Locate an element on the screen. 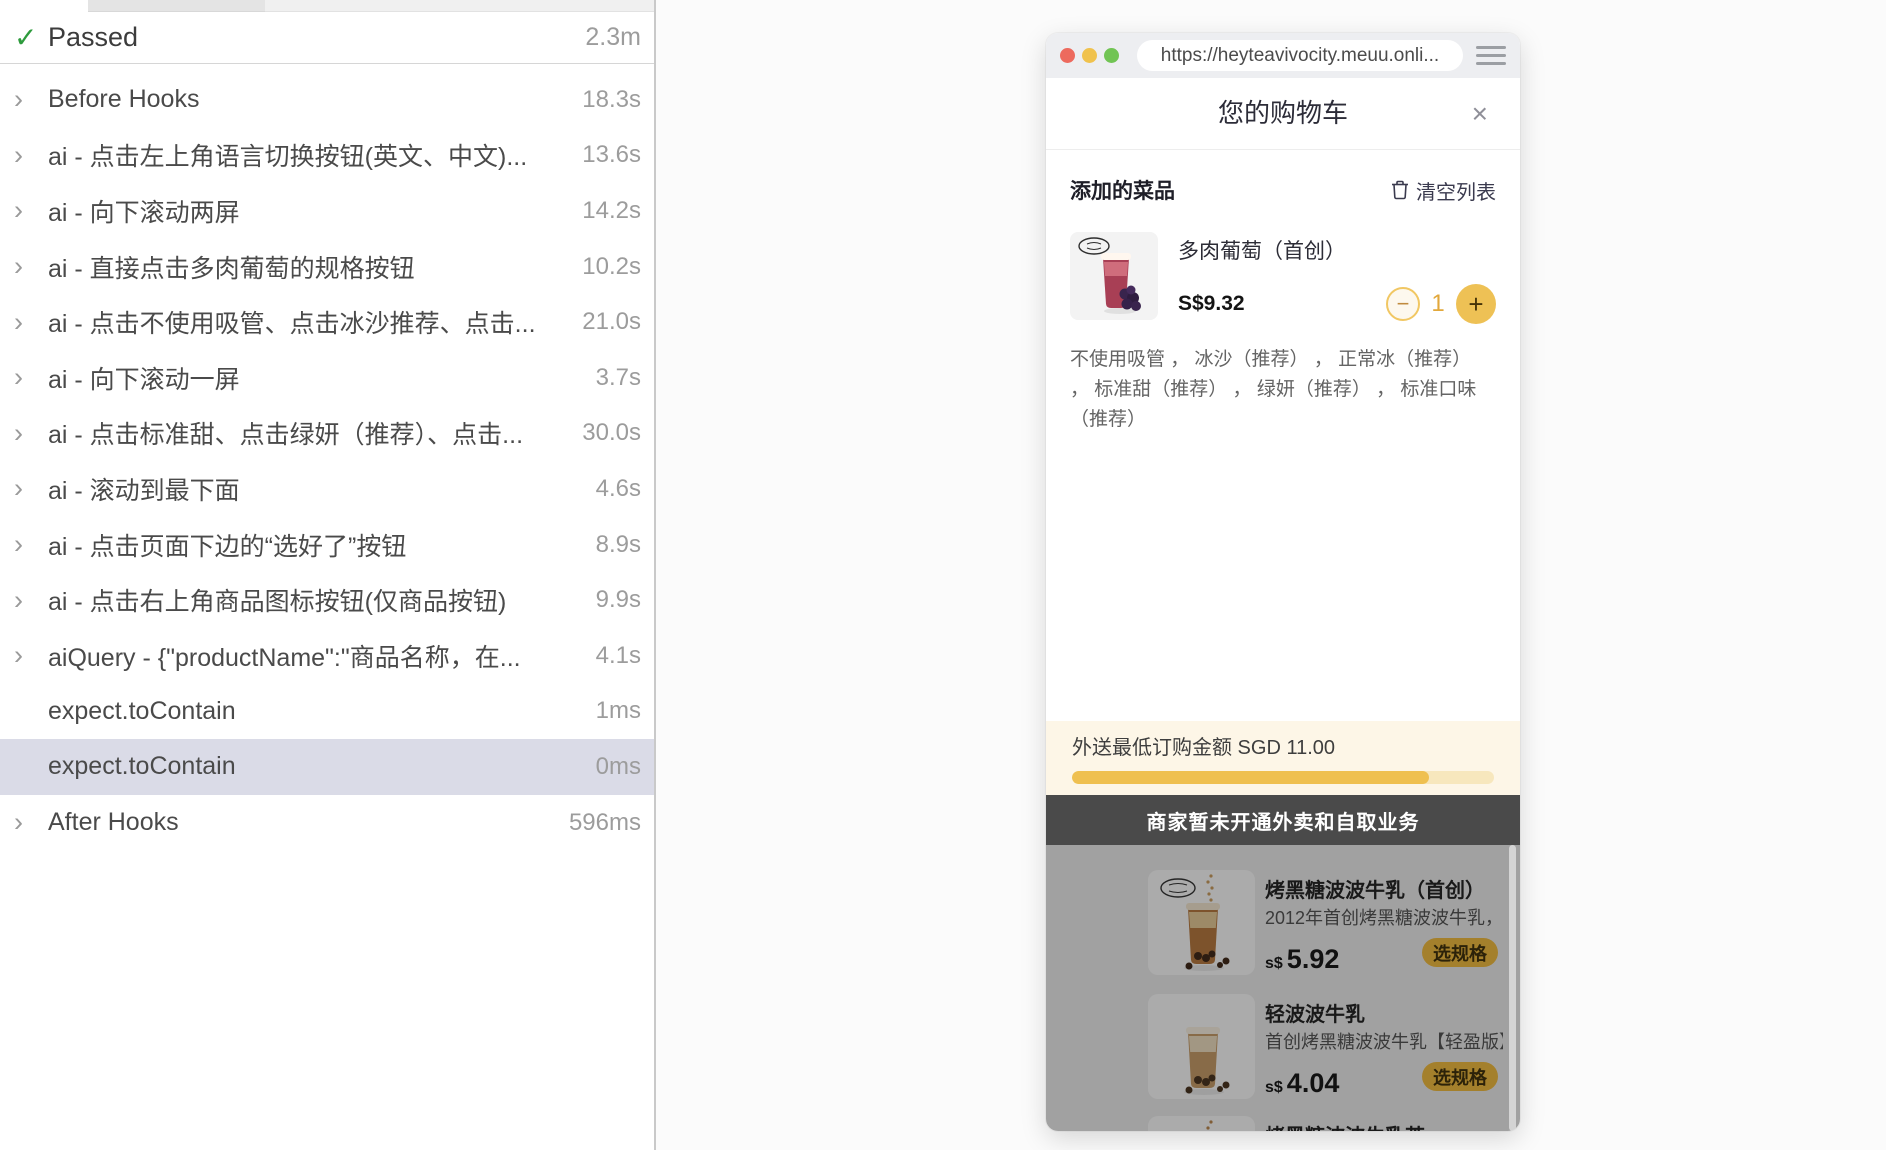 This screenshot has width=1886, height=1150. min-order-progress-track is located at coordinates (1283, 777).